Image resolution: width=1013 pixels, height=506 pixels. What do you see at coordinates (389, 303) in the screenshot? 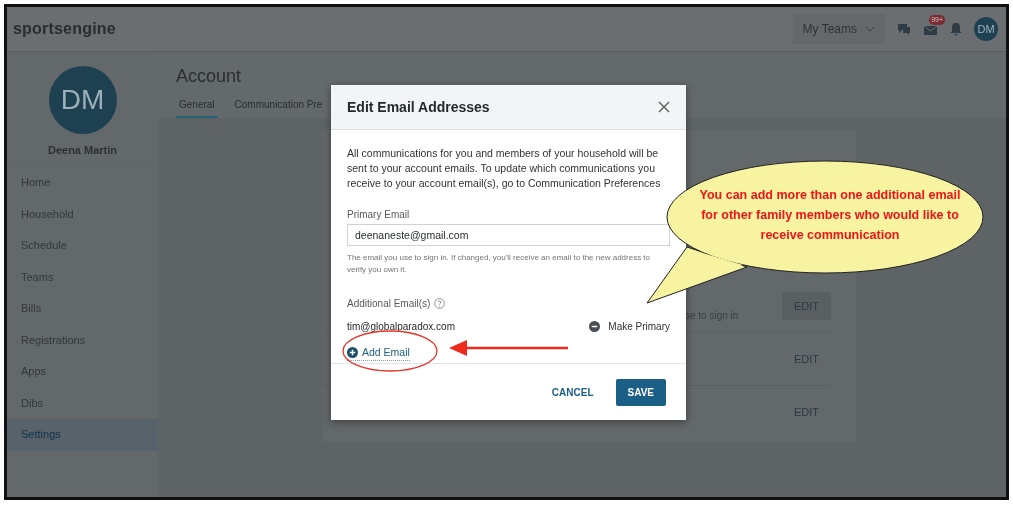
I see `field-label: Additional Email(s)` at bounding box center [389, 303].